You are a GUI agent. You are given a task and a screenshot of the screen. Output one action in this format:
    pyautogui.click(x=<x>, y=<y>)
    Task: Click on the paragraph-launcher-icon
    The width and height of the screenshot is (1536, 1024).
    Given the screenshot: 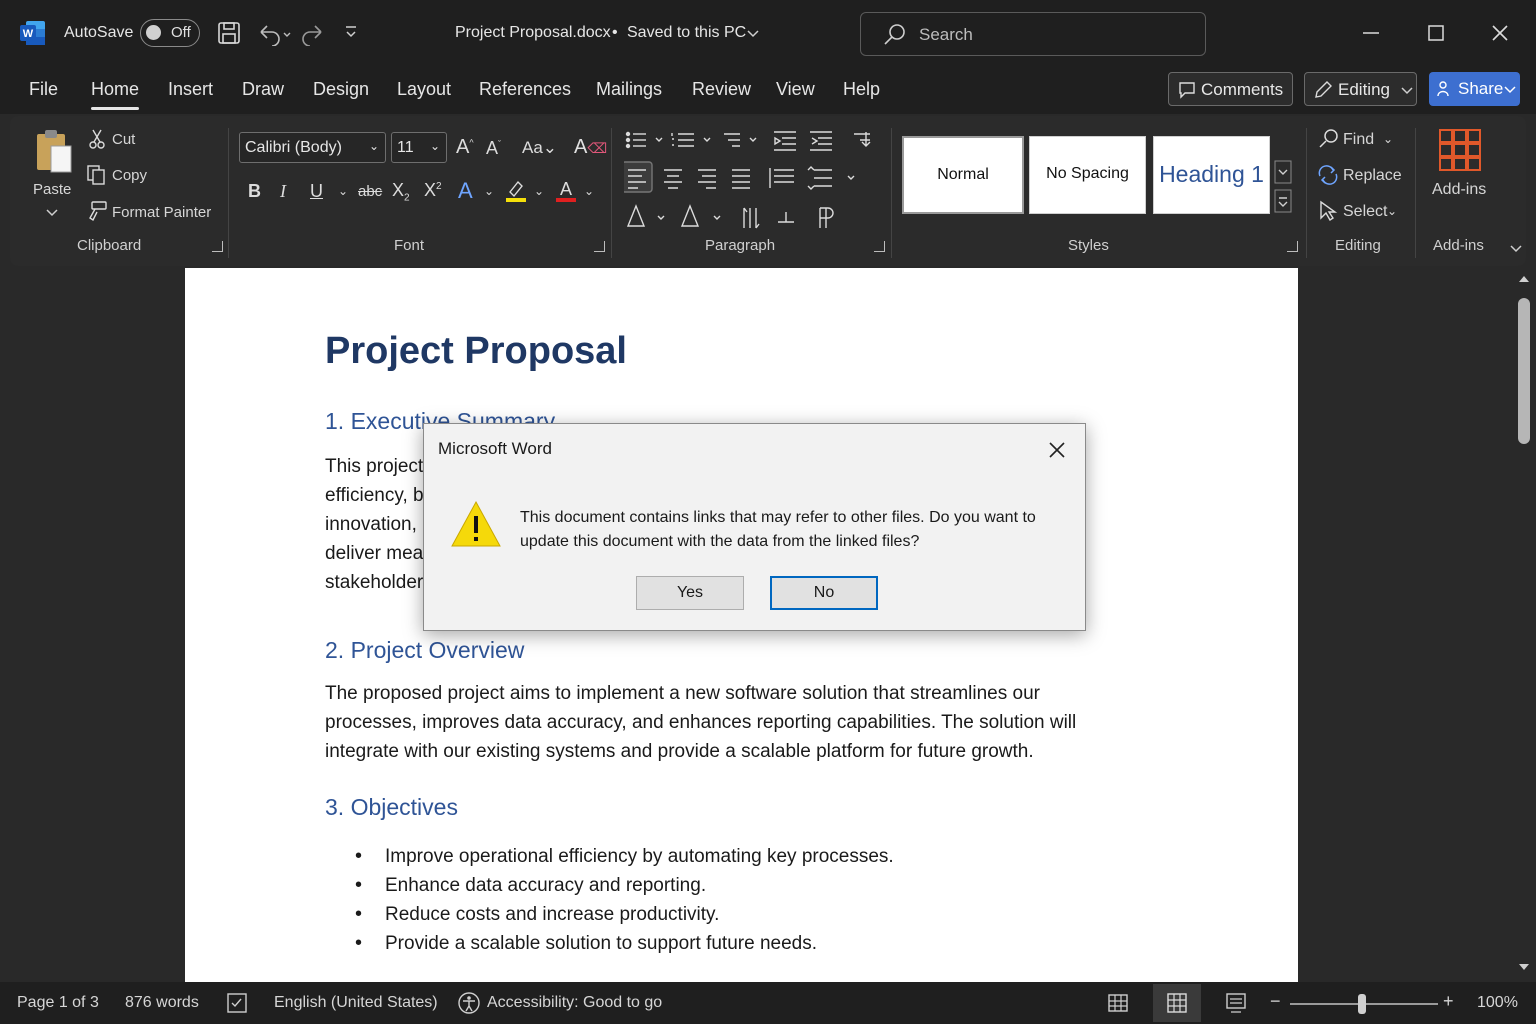 What is the action you would take?
    pyautogui.click(x=879, y=246)
    